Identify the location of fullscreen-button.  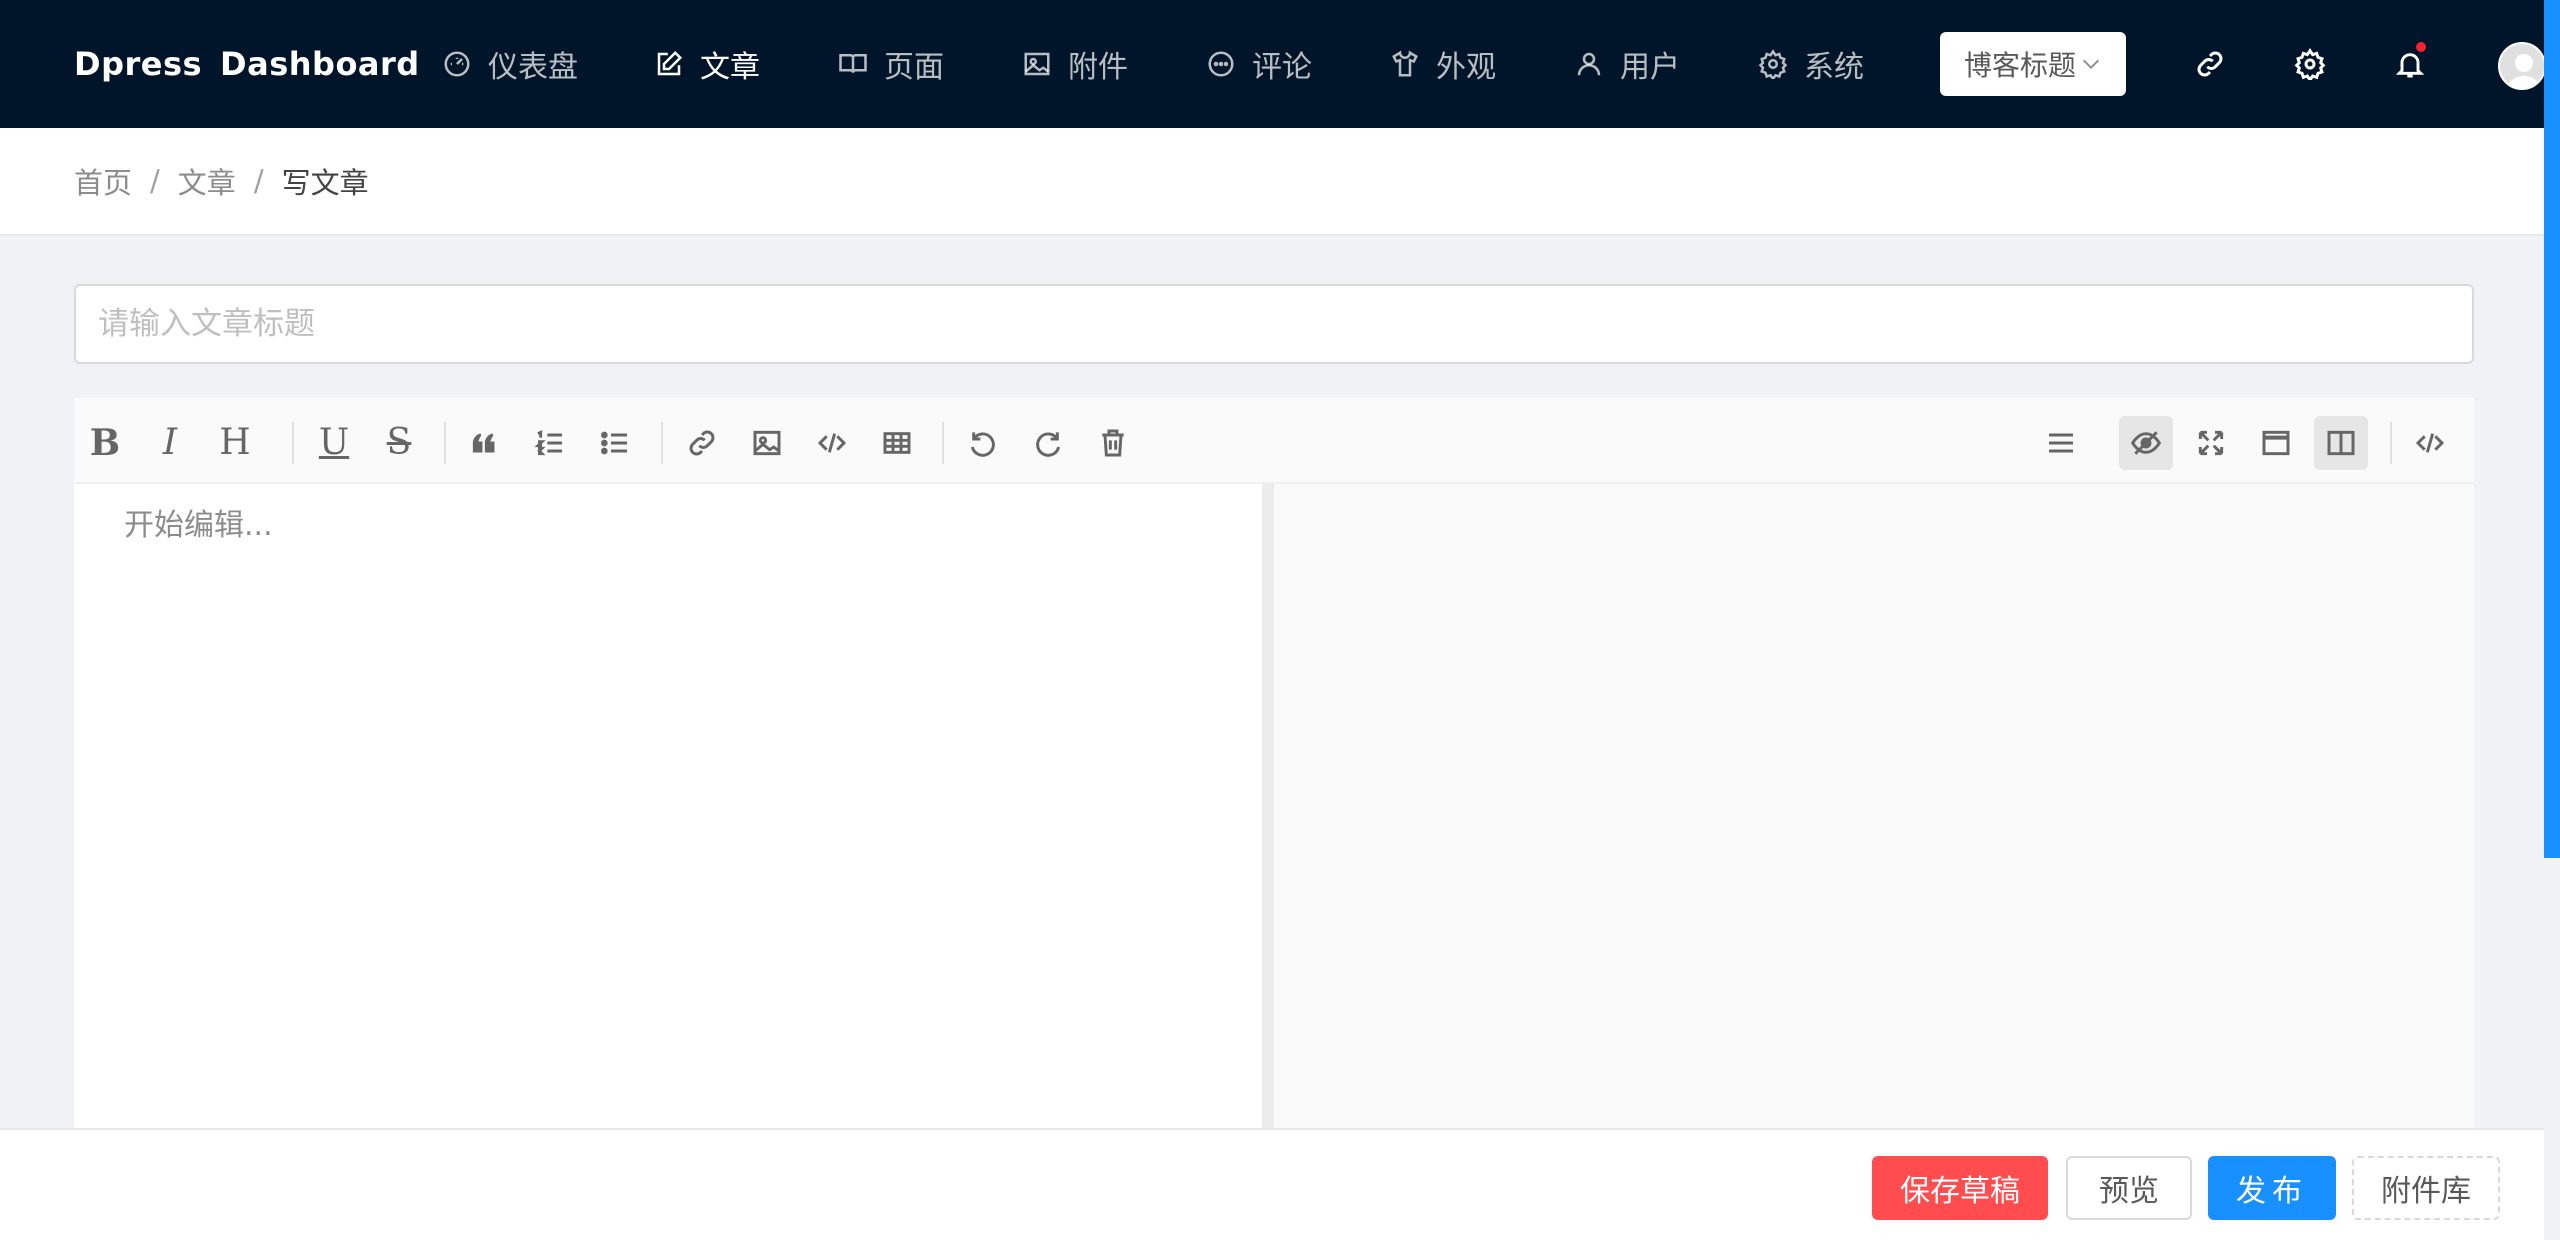
(2211, 443).